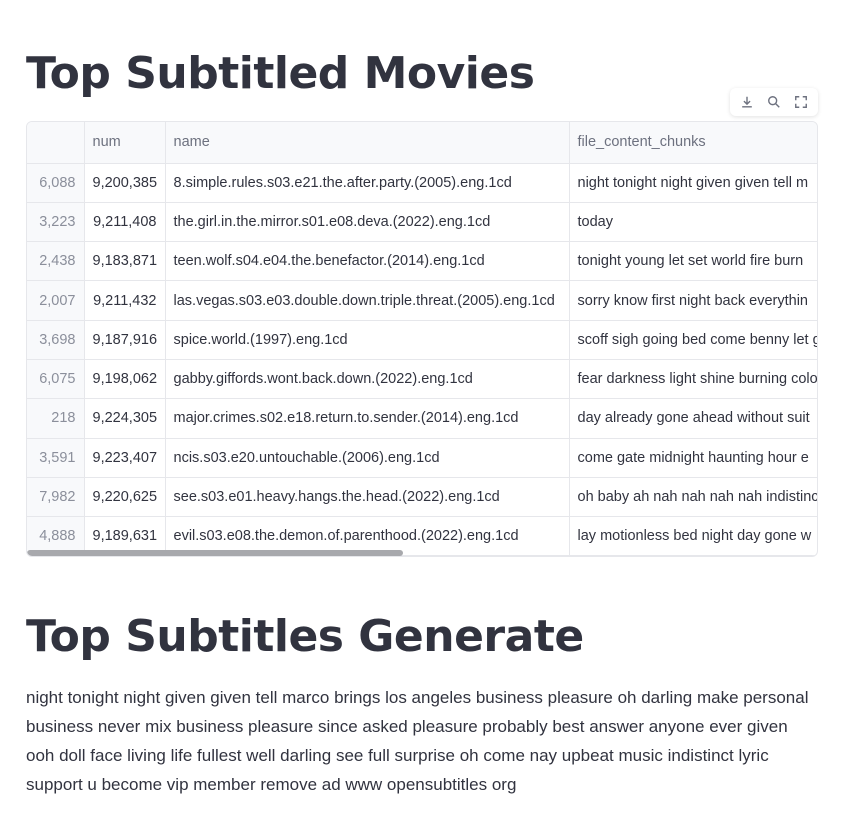 This screenshot has width=842, height=818. I want to click on row-index-cell: 6,088, so click(56, 183).